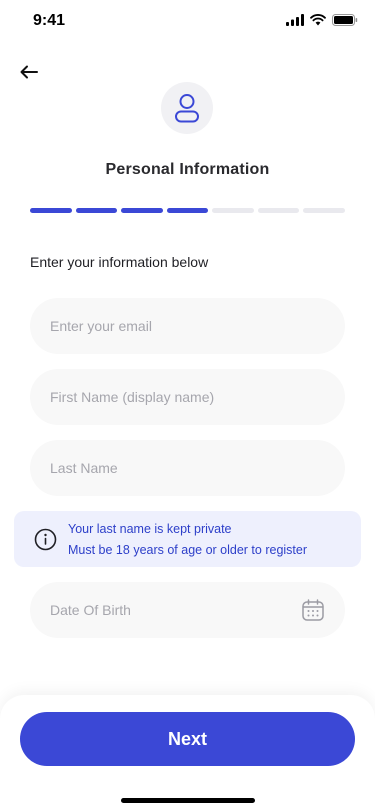  I want to click on avatar, so click(187, 108).